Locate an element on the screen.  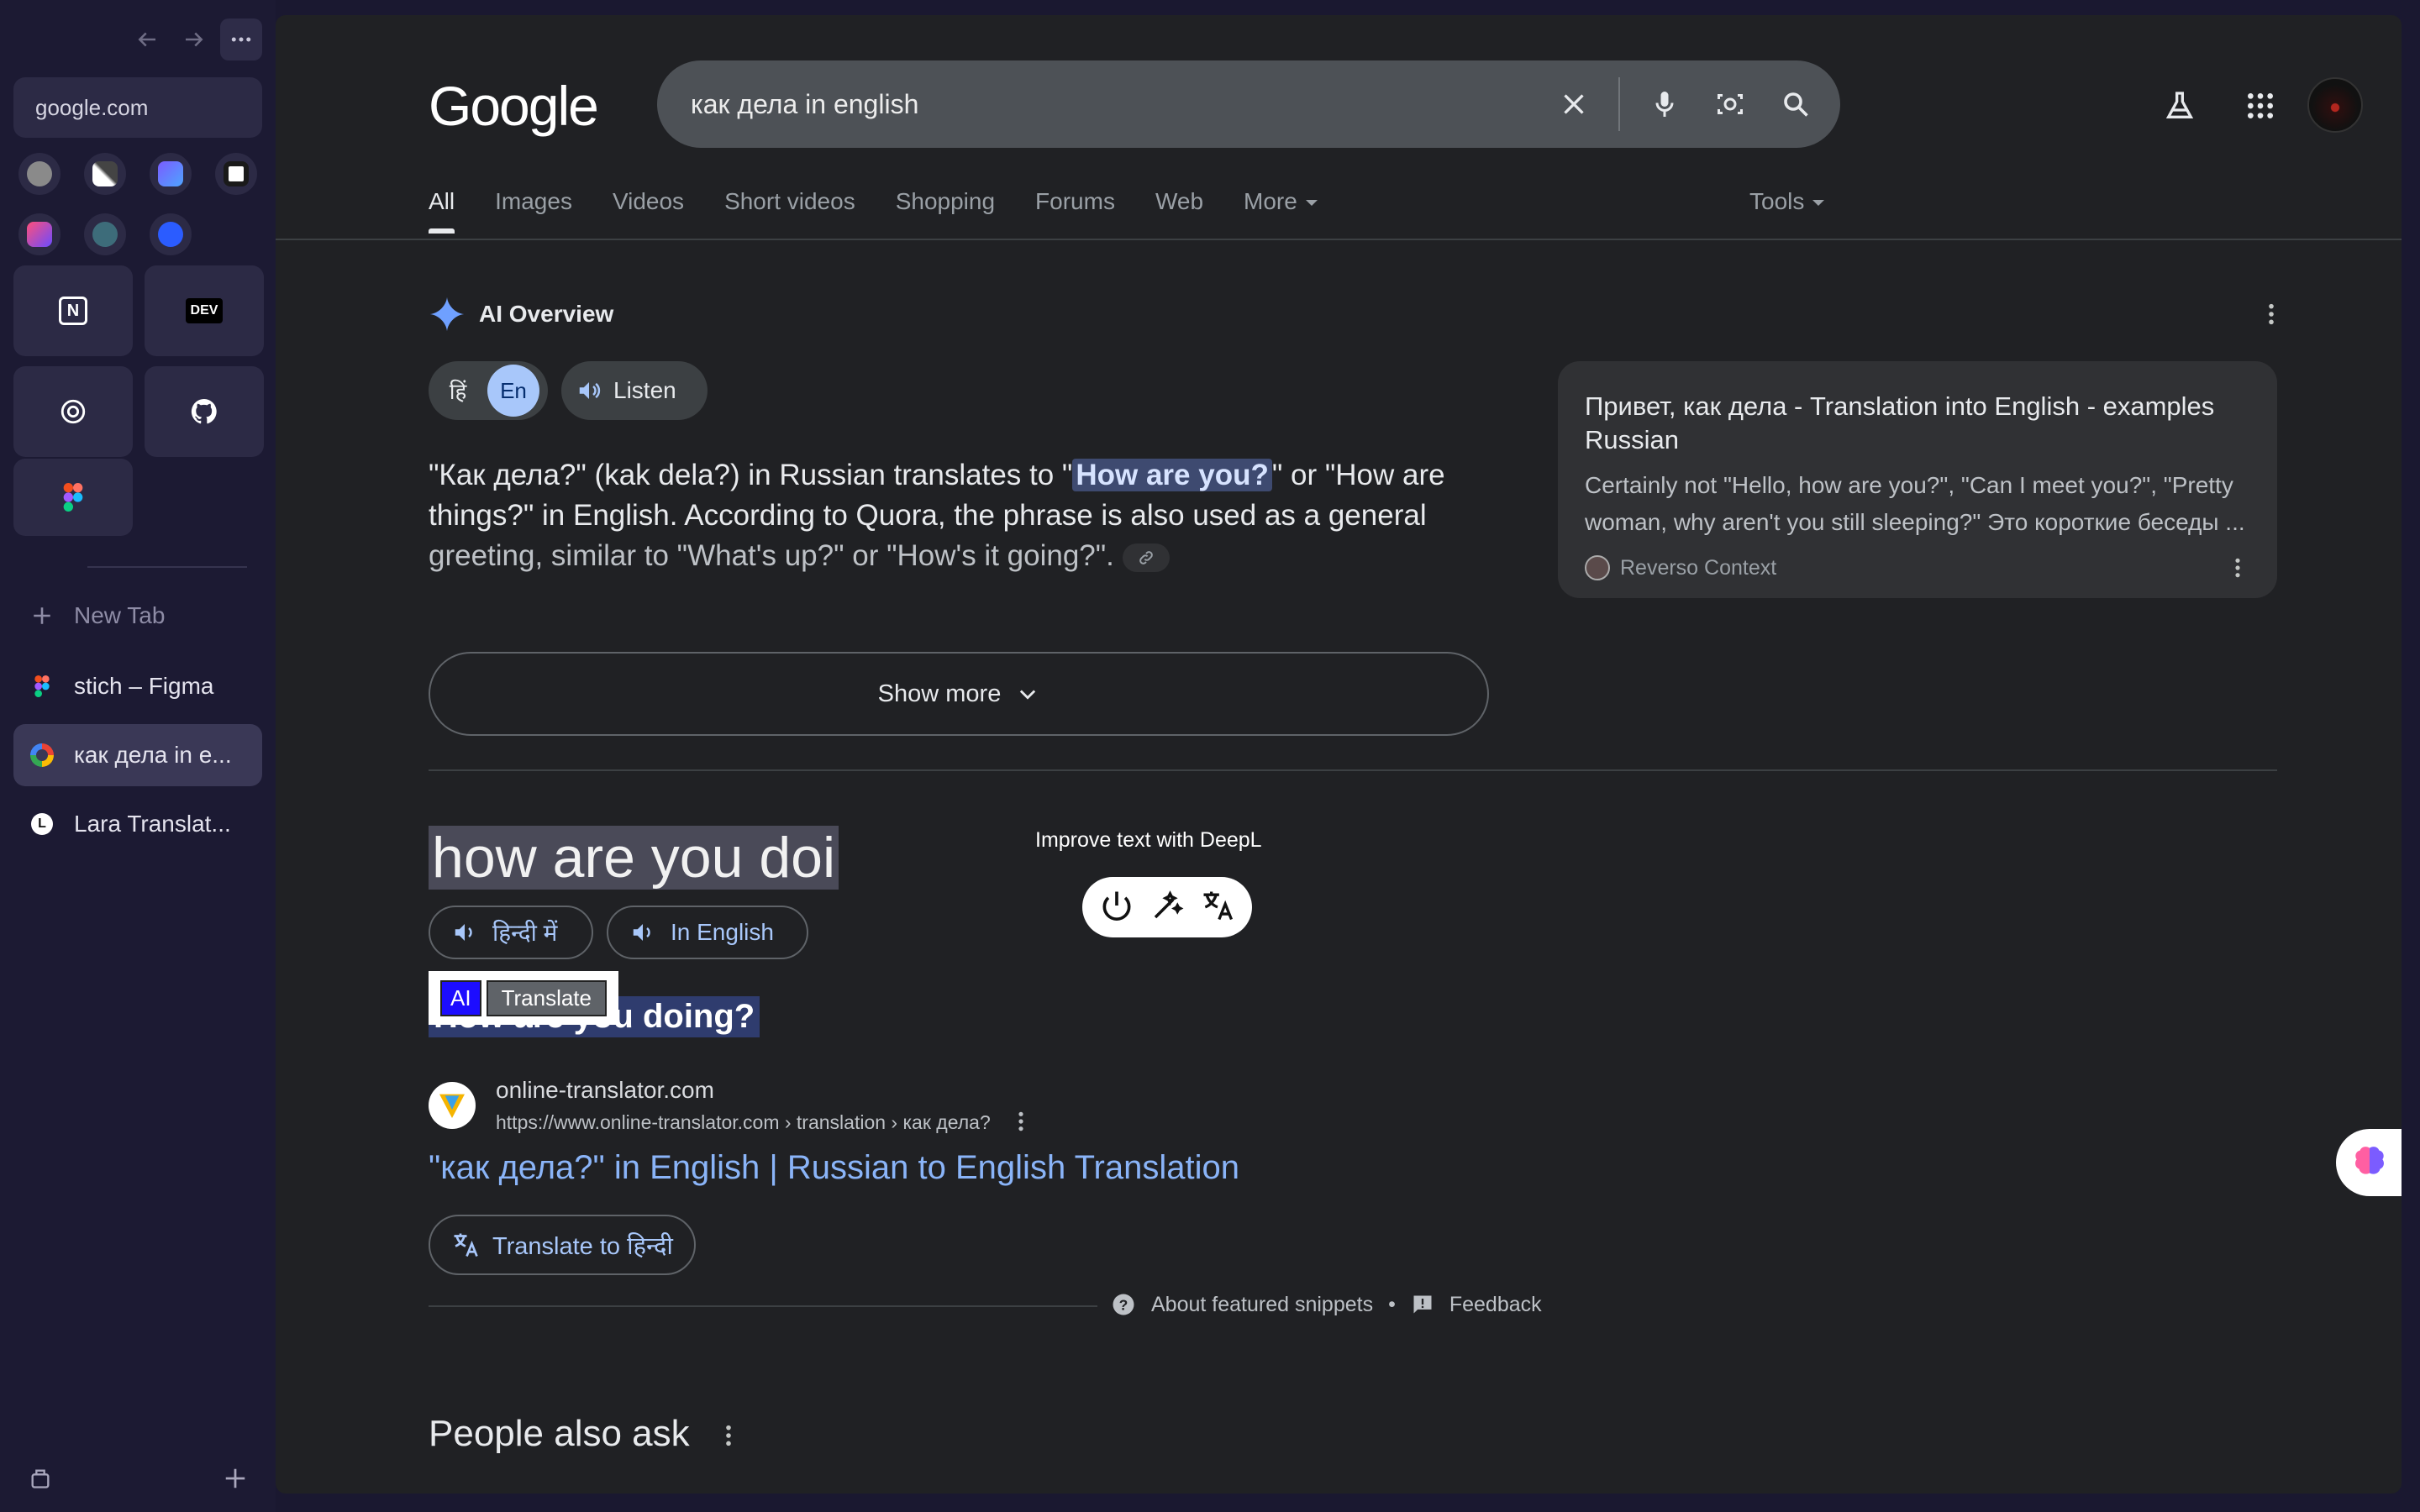
tab-web: Web is located at coordinates (1179, 211).